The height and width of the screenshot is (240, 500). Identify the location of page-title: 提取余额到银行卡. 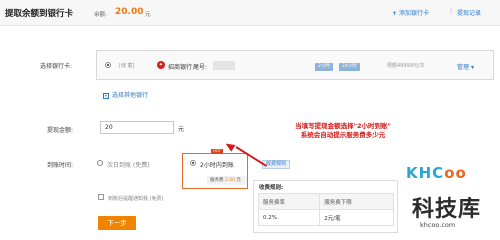
(39, 14).